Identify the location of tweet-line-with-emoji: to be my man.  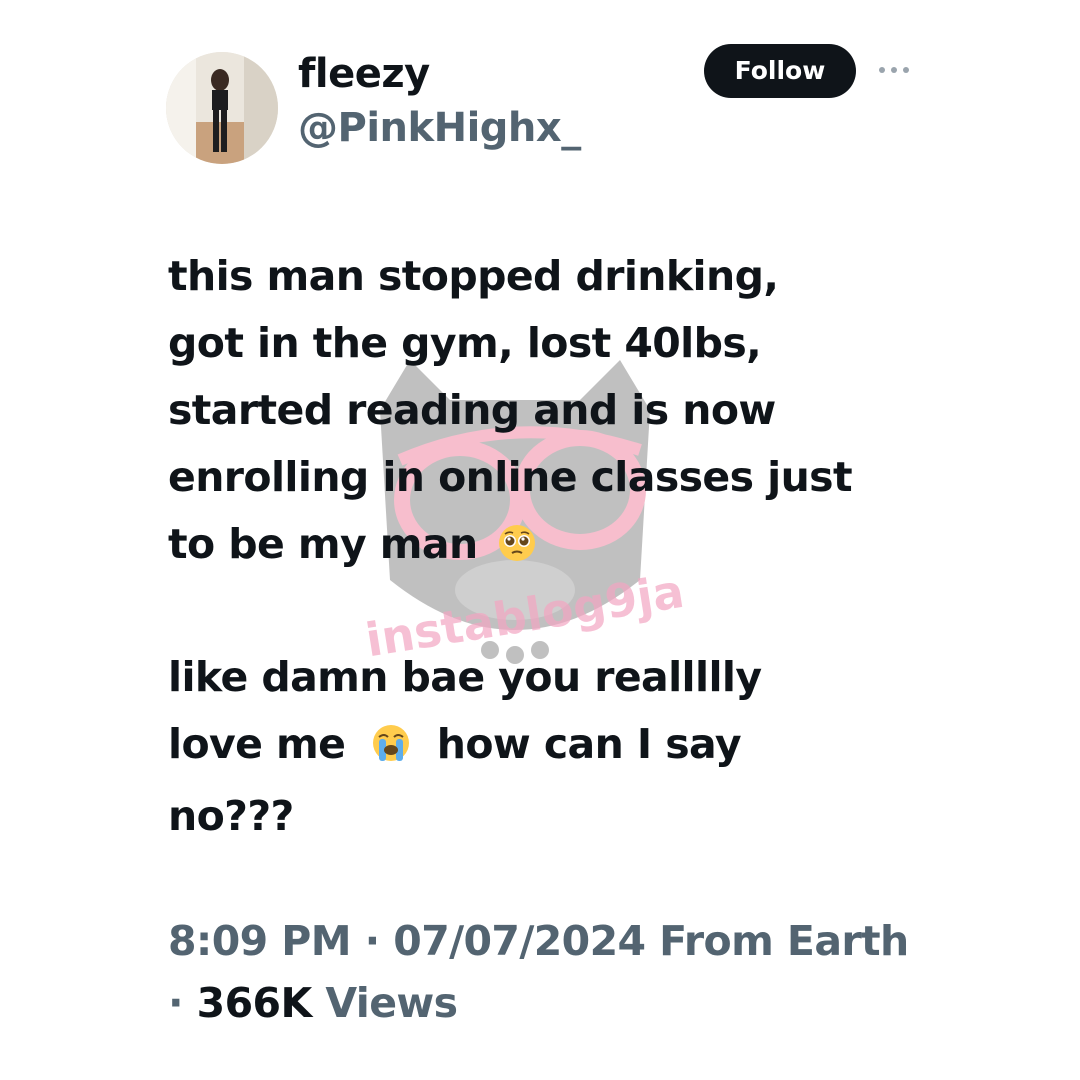
(583, 547).